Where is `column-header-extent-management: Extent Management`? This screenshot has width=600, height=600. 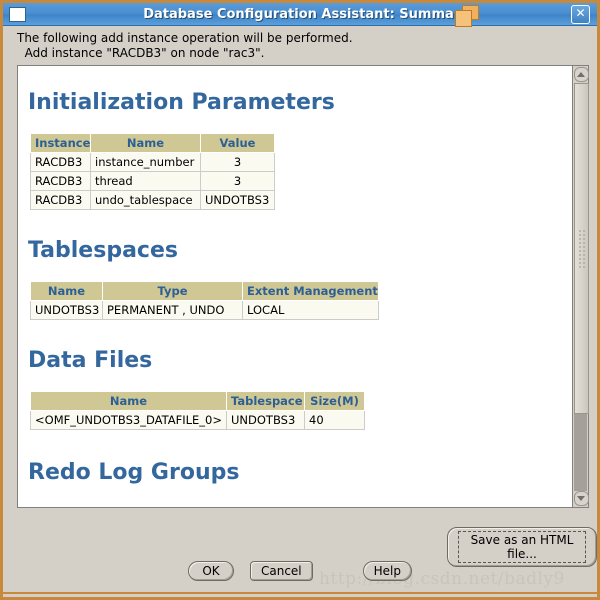
column-header-extent-management: Extent Management is located at coordinates (310, 291).